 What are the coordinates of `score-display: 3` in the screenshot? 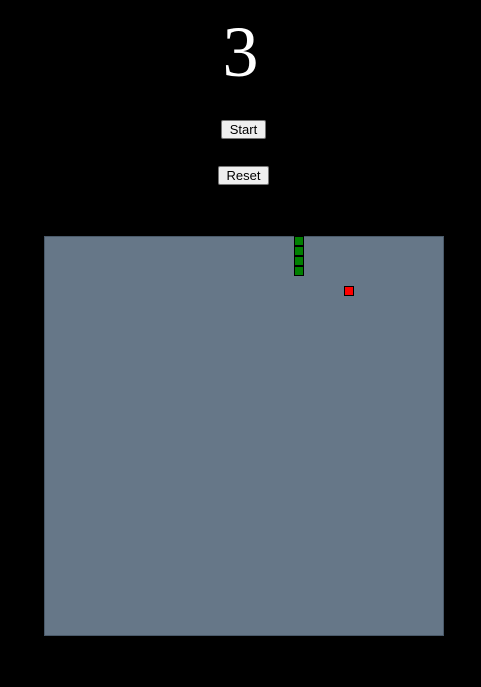 It's located at (240, 52).